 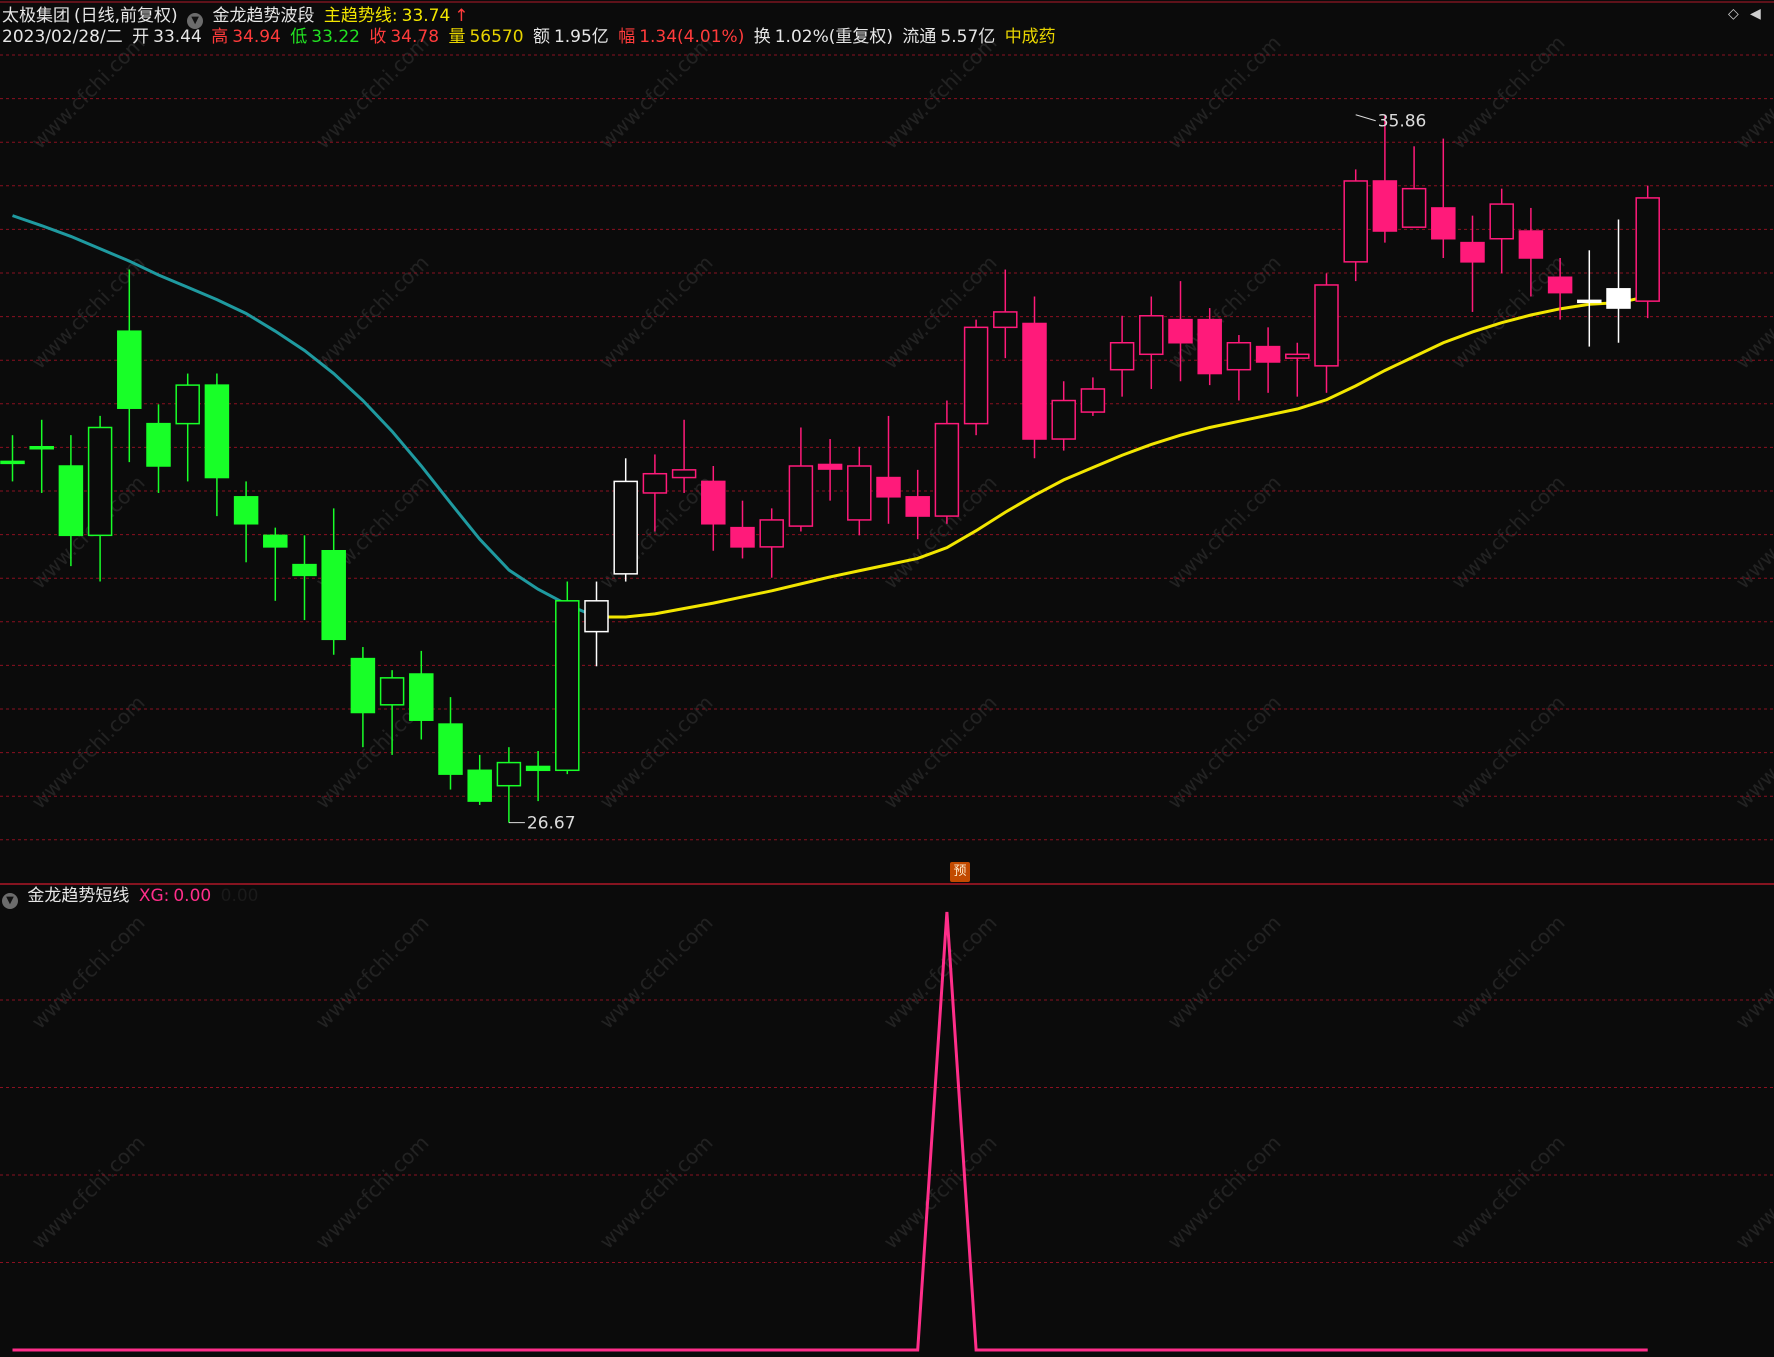 What do you see at coordinates (263, 16) in the screenshot?
I see `indicator-name: 金龙趋势波段` at bounding box center [263, 16].